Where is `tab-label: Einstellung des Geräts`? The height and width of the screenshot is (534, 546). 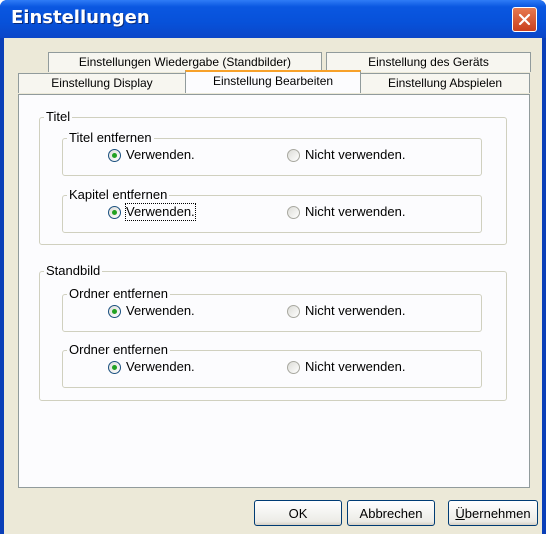
tab-label: Einstellung des Geräts is located at coordinates (428, 62).